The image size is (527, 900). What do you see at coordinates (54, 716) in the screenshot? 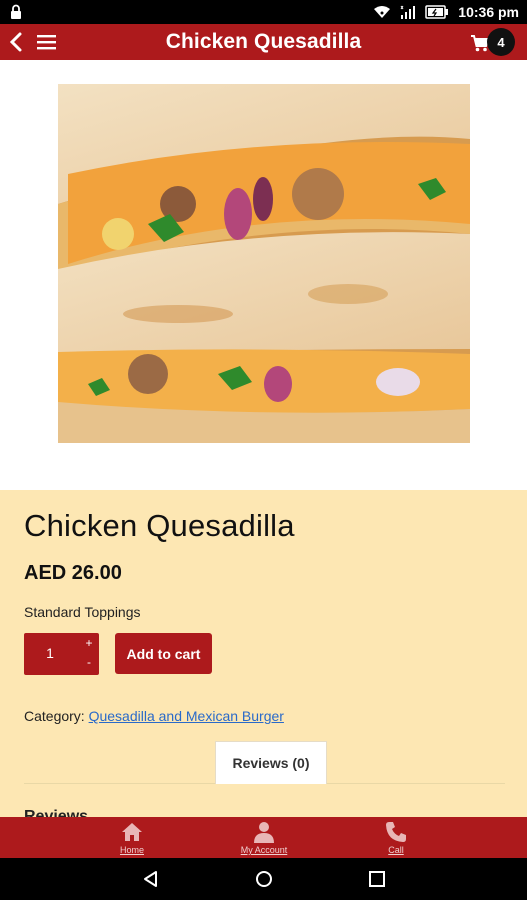
I see `category-label: Category:` at bounding box center [54, 716].